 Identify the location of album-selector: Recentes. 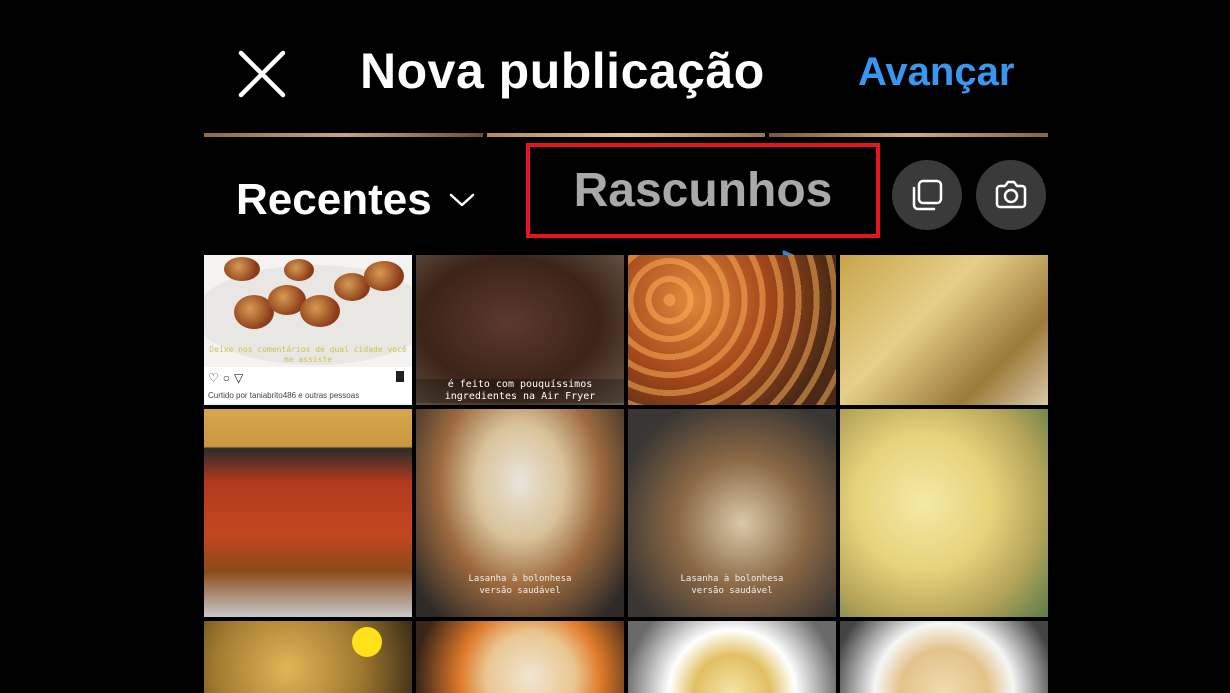
(356, 200).